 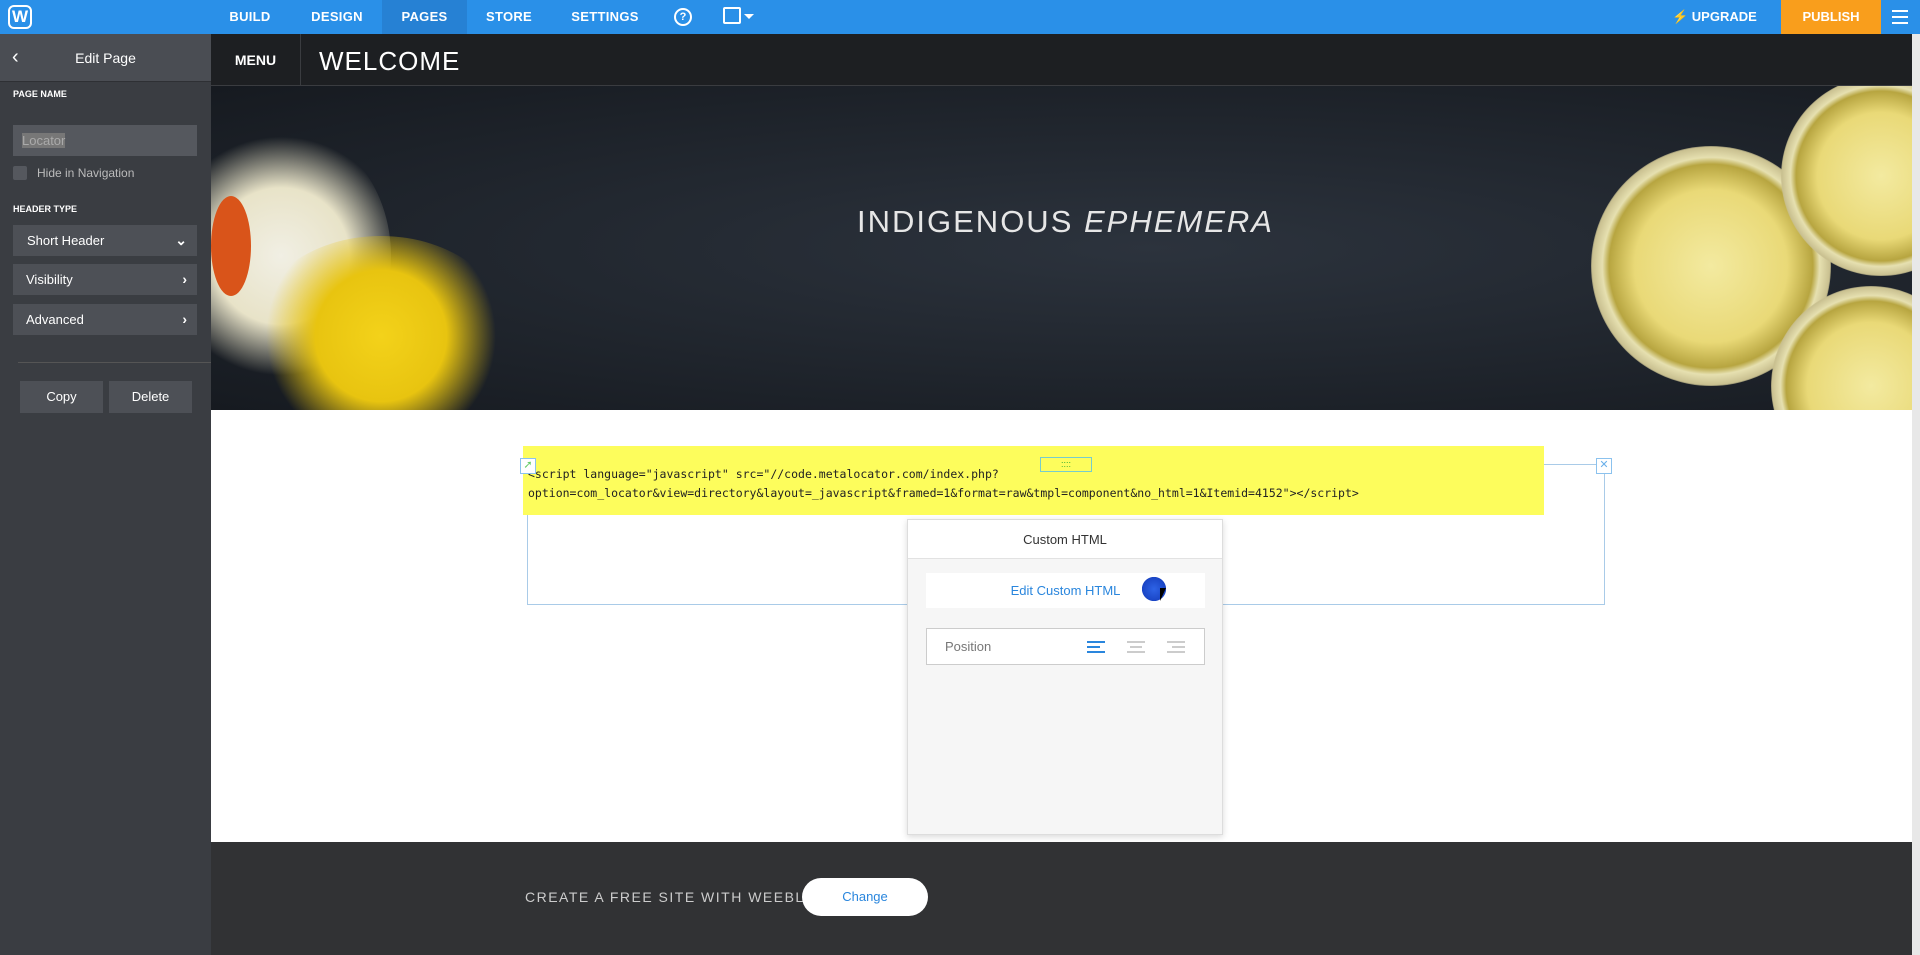 What do you see at coordinates (605, 17) in the screenshot?
I see `nav-settings: SETTINGS` at bounding box center [605, 17].